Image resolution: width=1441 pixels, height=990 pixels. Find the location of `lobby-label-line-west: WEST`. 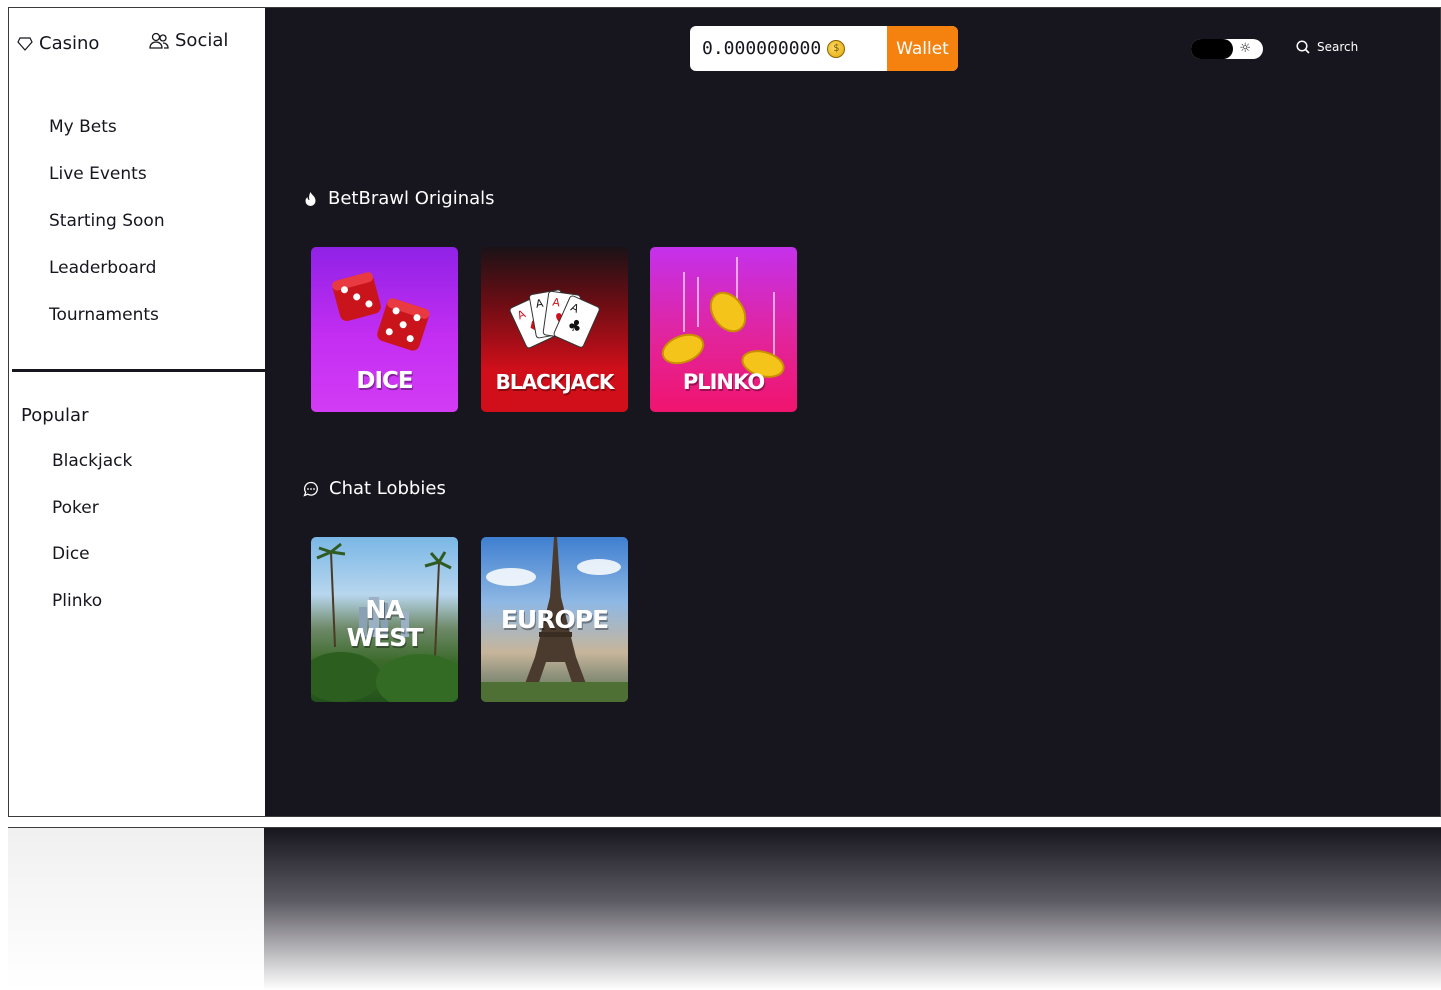

lobby-label-line-west: WEST is located at coordinates (385, 637).